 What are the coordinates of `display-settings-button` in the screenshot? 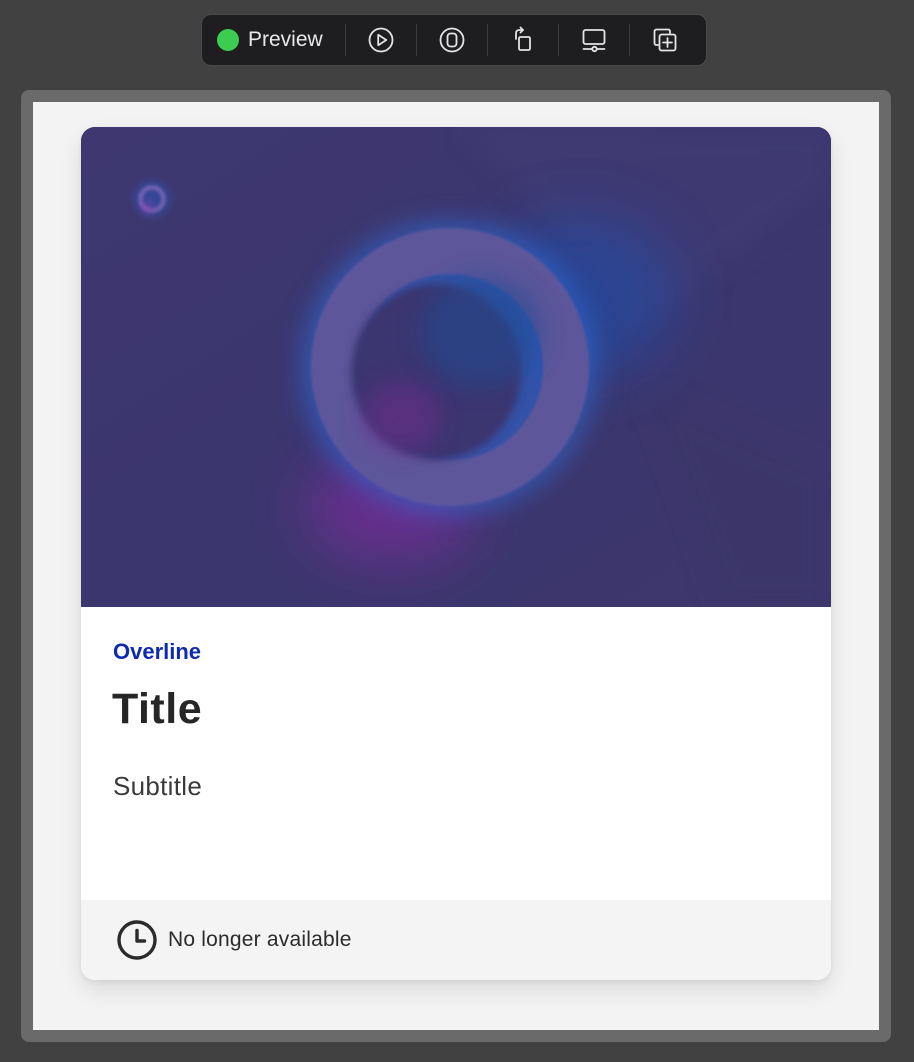 It's located at (594, 40).